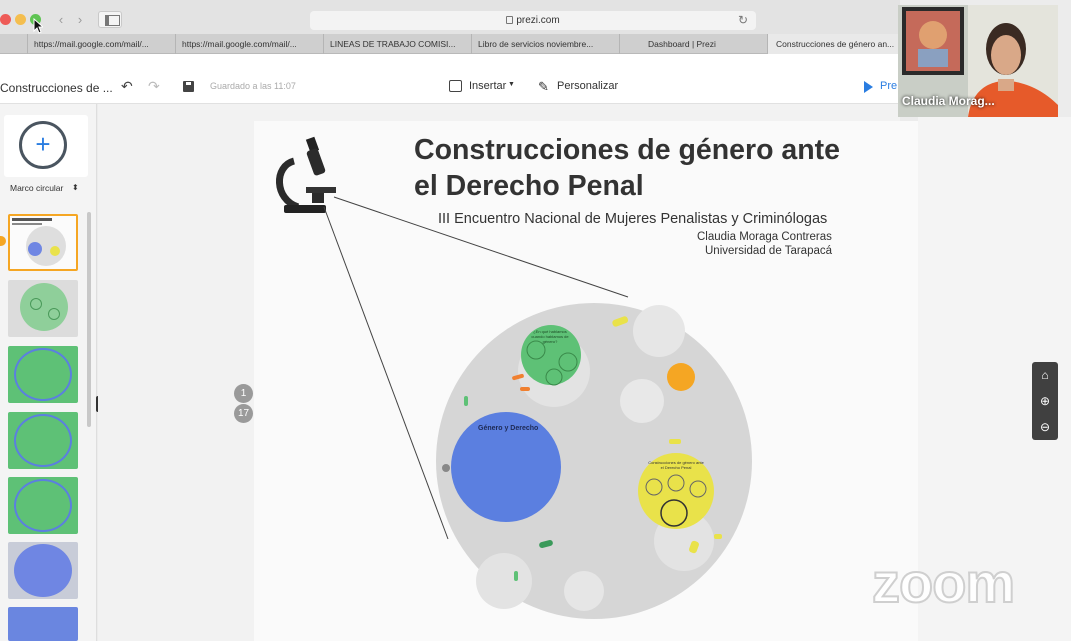  What do you see at coordinates (110, 19) in the screenshot?
I see `sidebar-toggle-icon` at bounding box center [110, 19].